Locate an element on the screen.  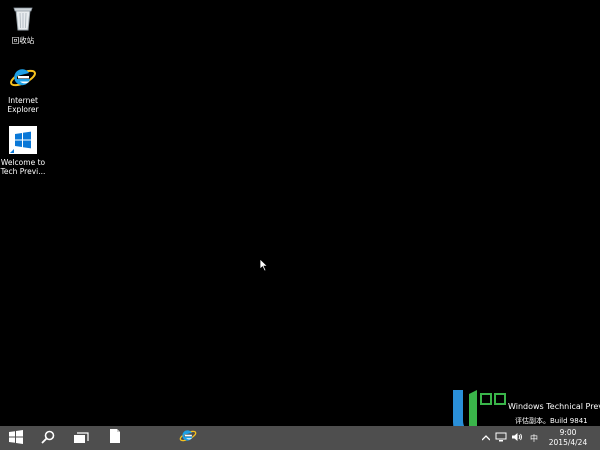
start-button is located at coordinates (16, 438).